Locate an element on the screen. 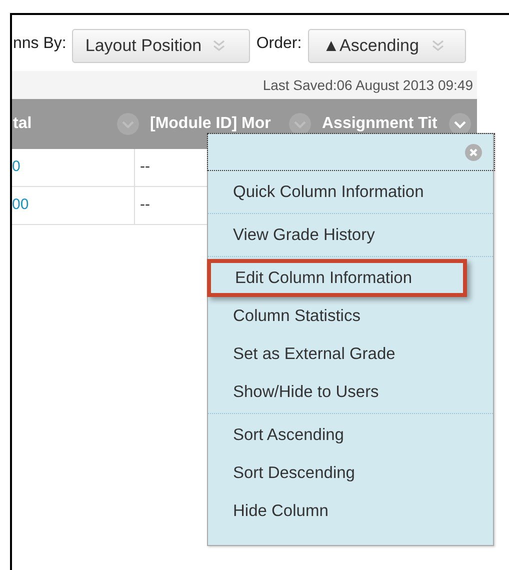  menu-item: Set as External Grade is located at coordinates (350, 354).